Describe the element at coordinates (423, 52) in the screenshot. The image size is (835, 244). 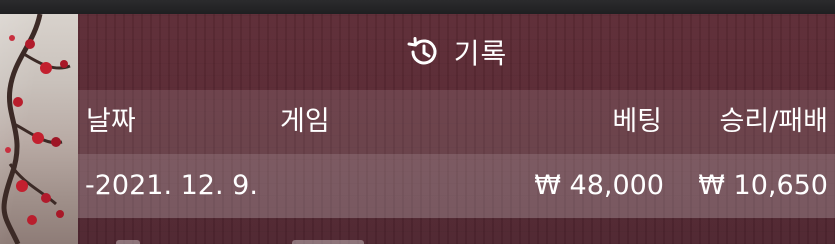
I see `history-icon` at that location.